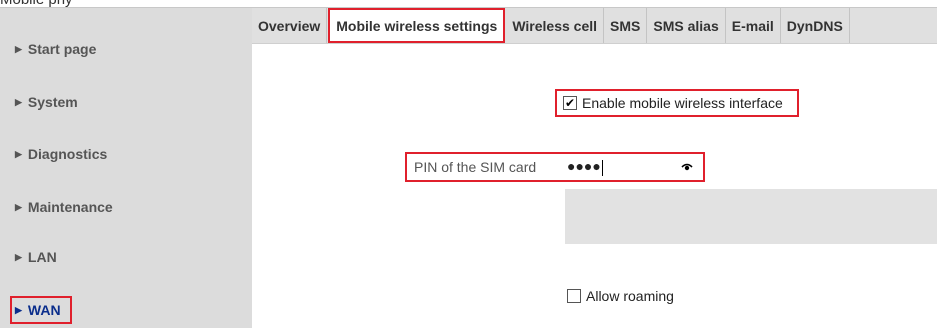 The height and width of the screenshot is (334, 937). What do you see at coordinates (126, 207) in the screenshot?
I see `sidebar-item-maintenance: ▶ Maintenance` at bounding box center [126, 207].